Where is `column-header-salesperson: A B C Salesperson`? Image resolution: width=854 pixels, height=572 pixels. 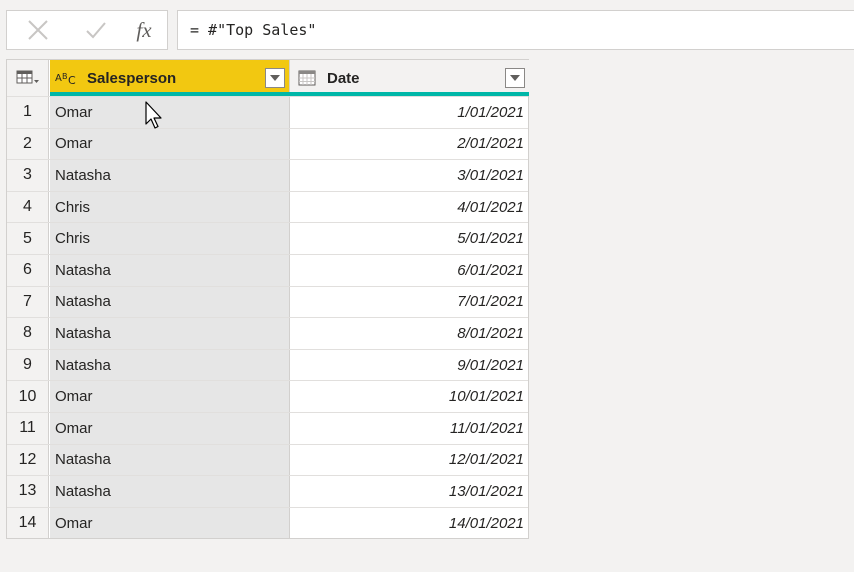
column-header-salesperson: A B C Salesperson is located at coordinates (170, 78).